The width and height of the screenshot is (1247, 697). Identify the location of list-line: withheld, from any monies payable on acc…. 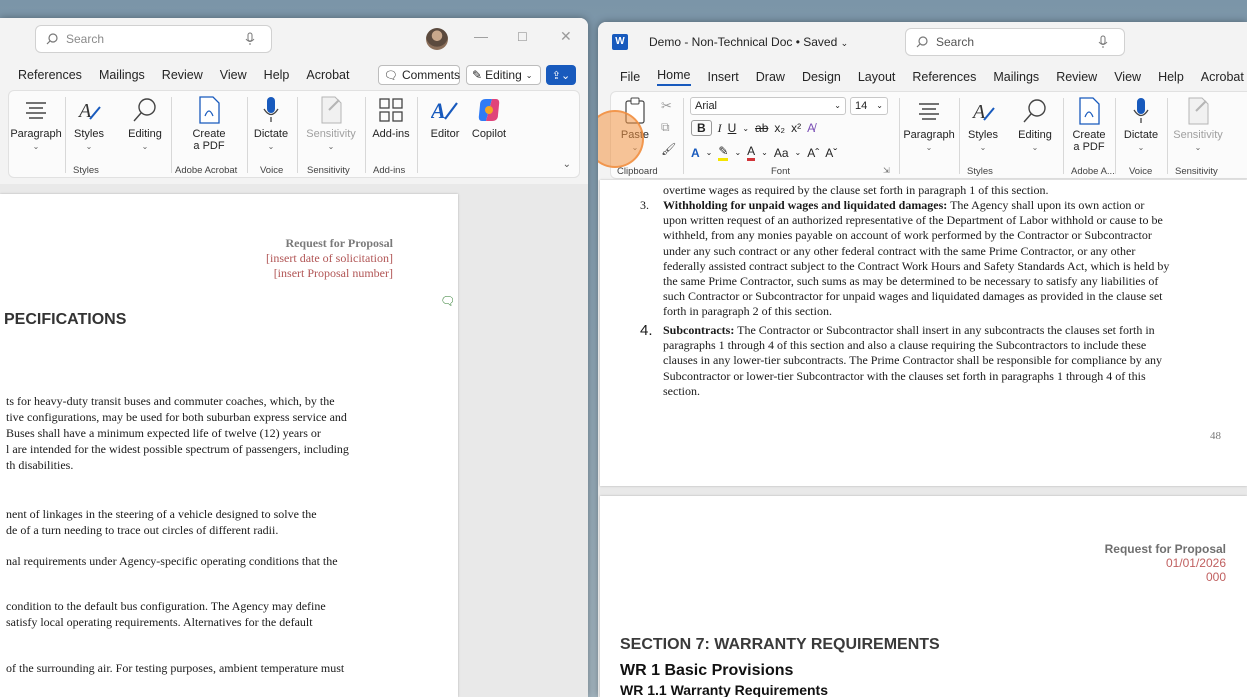
(907, 235).